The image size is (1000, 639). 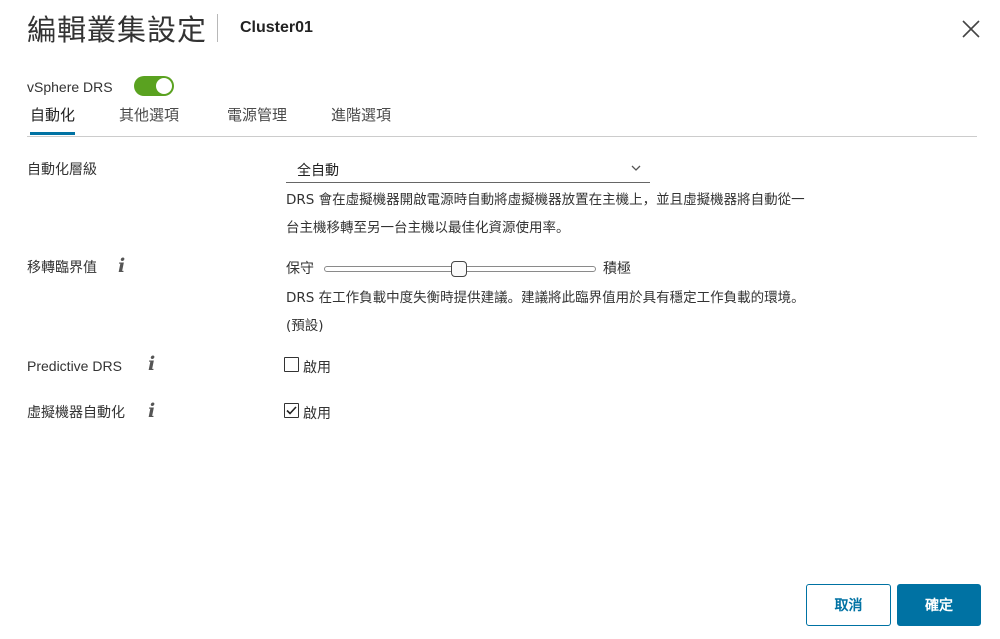 What do you see at coordinates (939, 605) in the screenshot?
I see `ok-button: 確定` at bounding box center [939, 605].